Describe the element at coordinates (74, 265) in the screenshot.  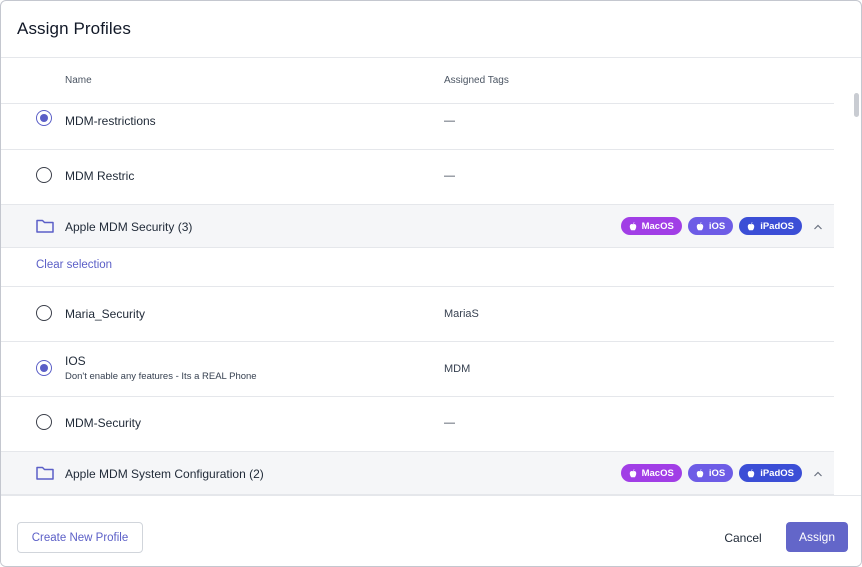
I see `clear-selection-link: Clear selection` at that location.